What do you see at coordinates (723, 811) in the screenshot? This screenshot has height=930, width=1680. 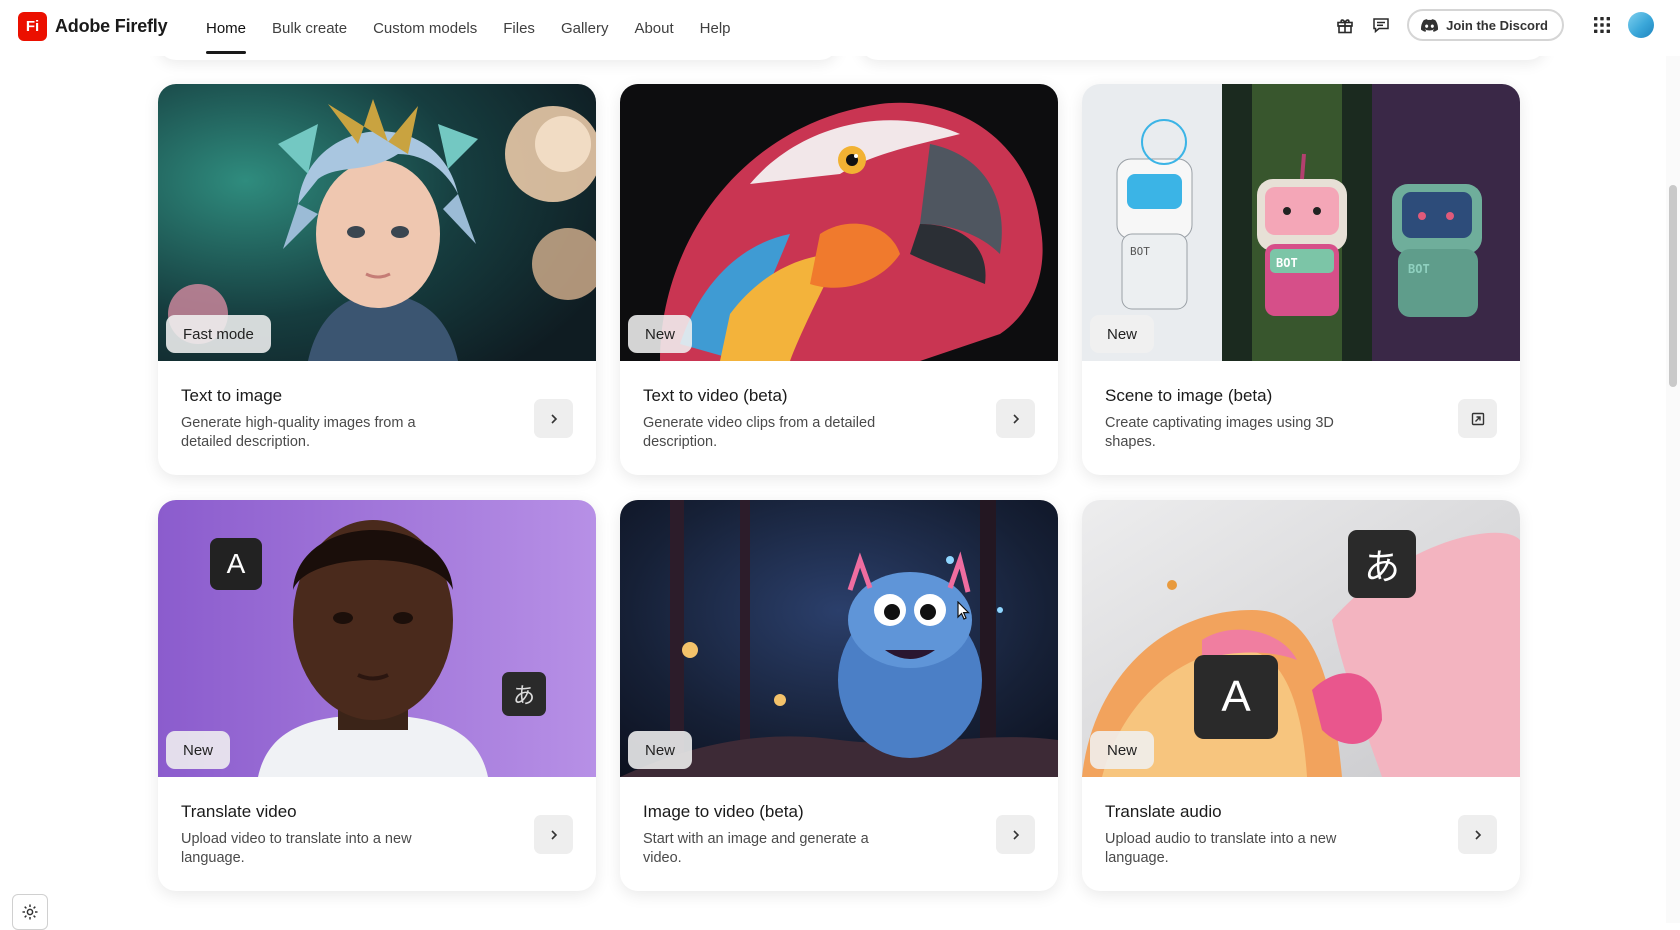 I see `card-title: Image to video (beta)` at bounding box center [723, 811].